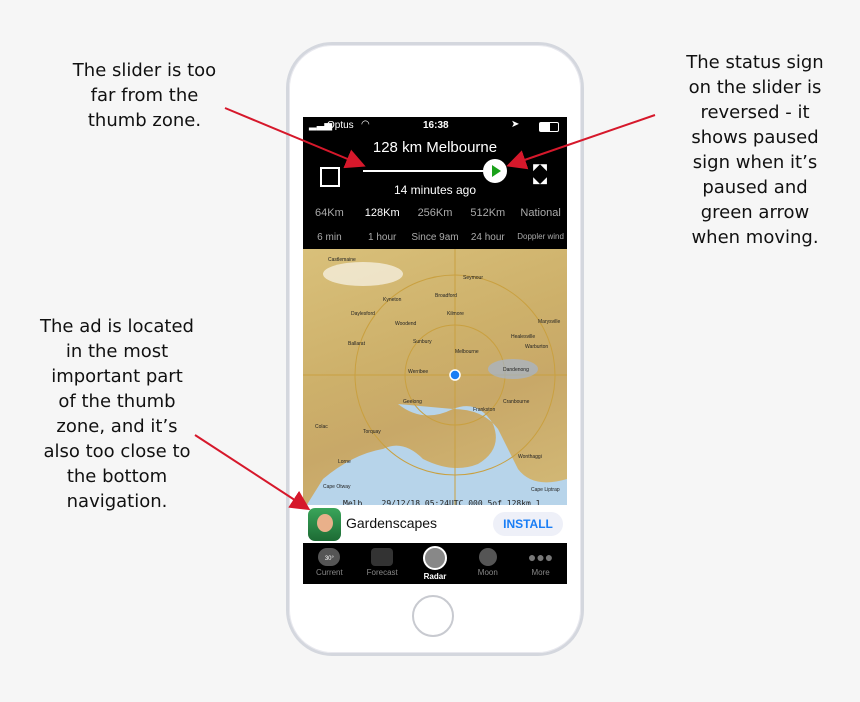 The width and height of the screenshot is (860, 702). Describe the element at coordinates (523, 337) in the screenshot. I see `place-label: Healesville` at that location.